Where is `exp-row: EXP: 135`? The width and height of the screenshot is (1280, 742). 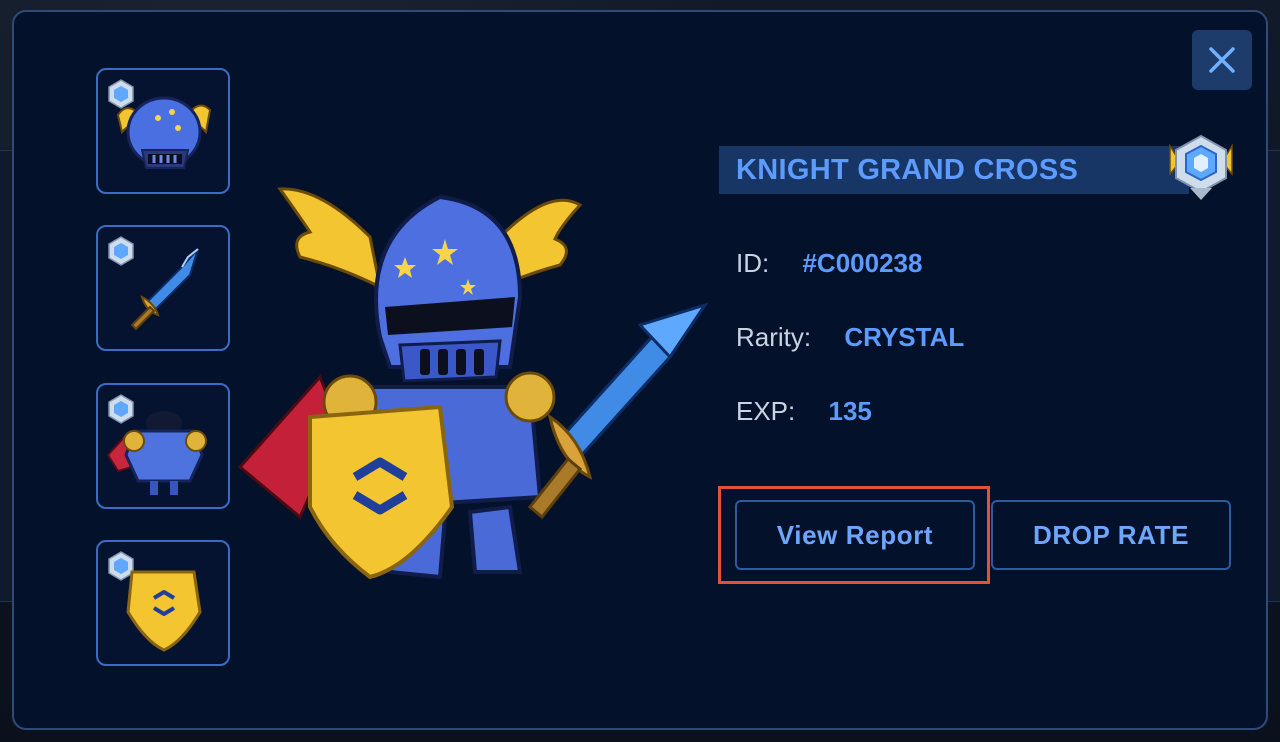
exp-row: EXP: 135 is located at coordinates (804, 411).